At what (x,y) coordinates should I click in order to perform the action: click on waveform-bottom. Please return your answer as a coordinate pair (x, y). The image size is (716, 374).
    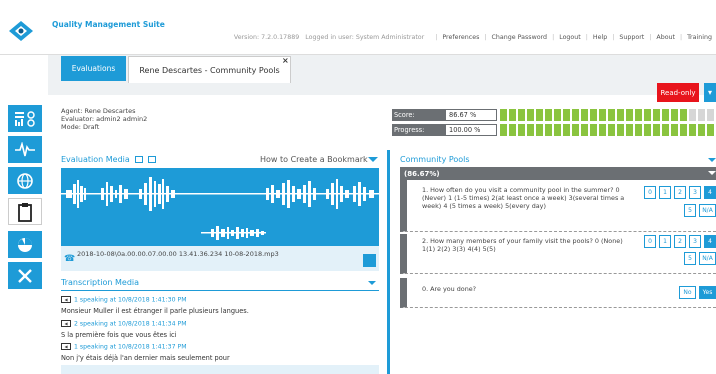
    Looking at the image, I should click on (220, 233).